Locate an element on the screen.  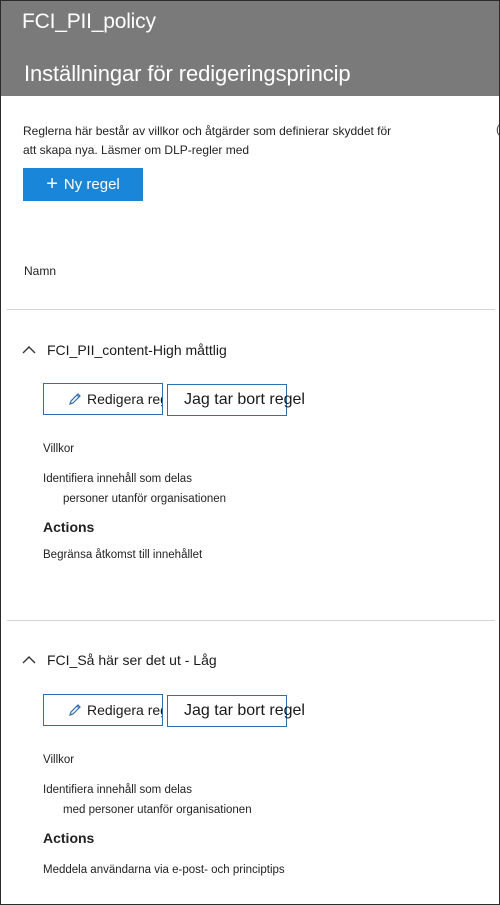
plus-icon: + is located at coordinates (52, 183).